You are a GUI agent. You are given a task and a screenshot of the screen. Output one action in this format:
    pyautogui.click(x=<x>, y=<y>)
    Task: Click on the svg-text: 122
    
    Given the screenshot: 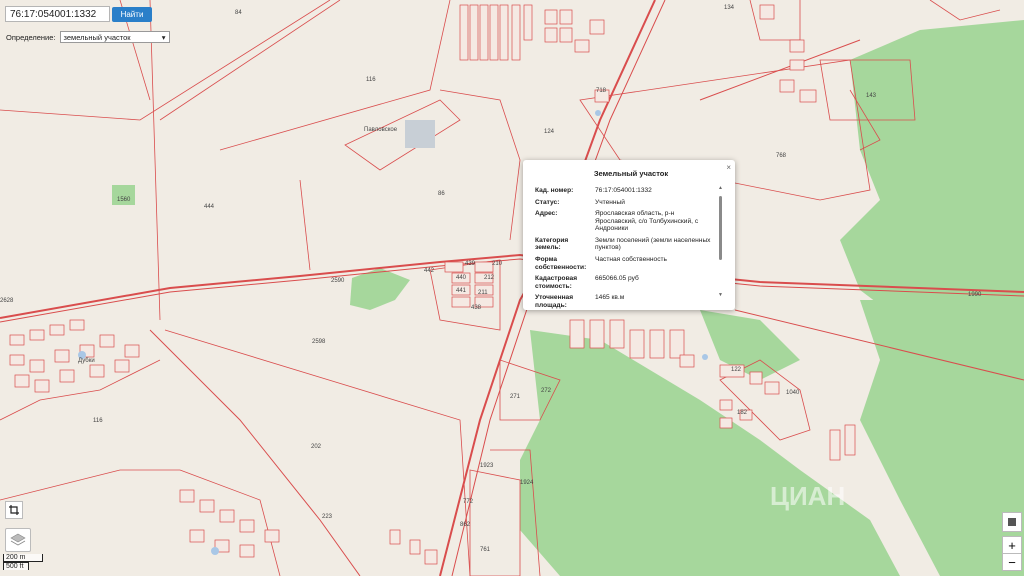 What is the action you would take?
    pyautogui.click(x=736, y=370)
    